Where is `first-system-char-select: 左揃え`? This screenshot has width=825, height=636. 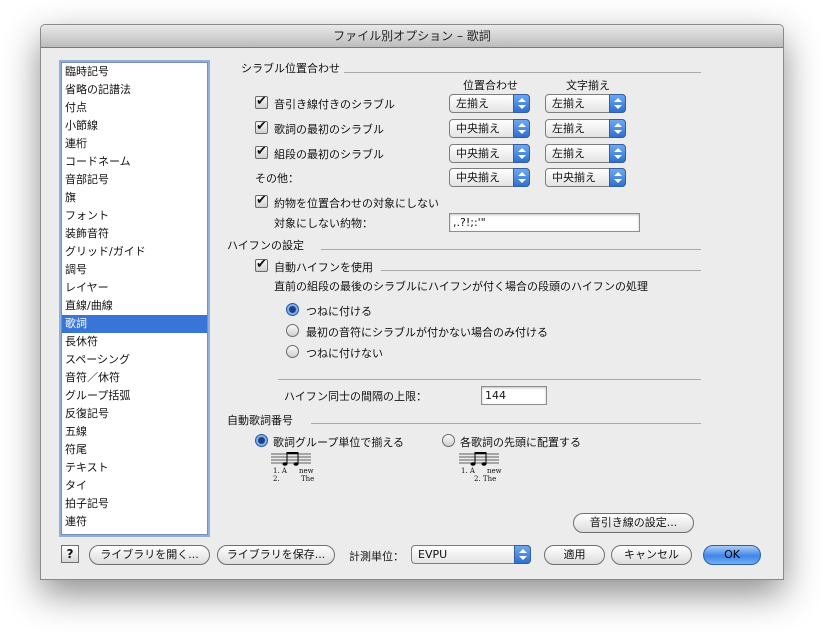 first-system-char-select: 左揃え is located at coordinates (585, 153).